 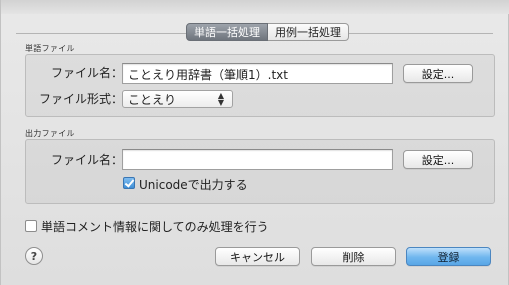 I want to click on unicode-checkbox-label: Unicodeで出力する, so click(x=193, y=185).